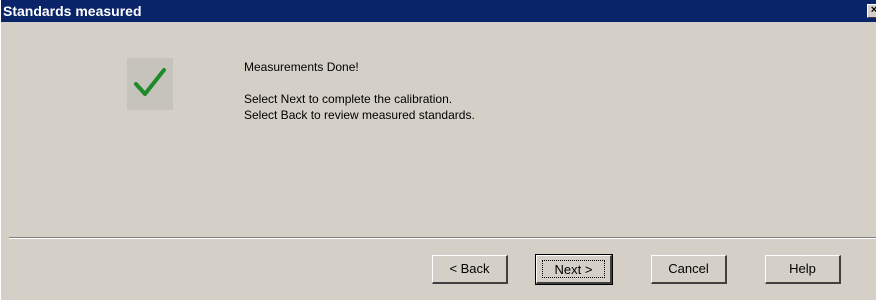 Image resolution: width=876 pixels, height=300 pixels. What do you see at coordinates (348, 99) in the screenshot?
I see `next-instruction-text: Select Next to complete the calibration.` at bounding box center [348, 99].